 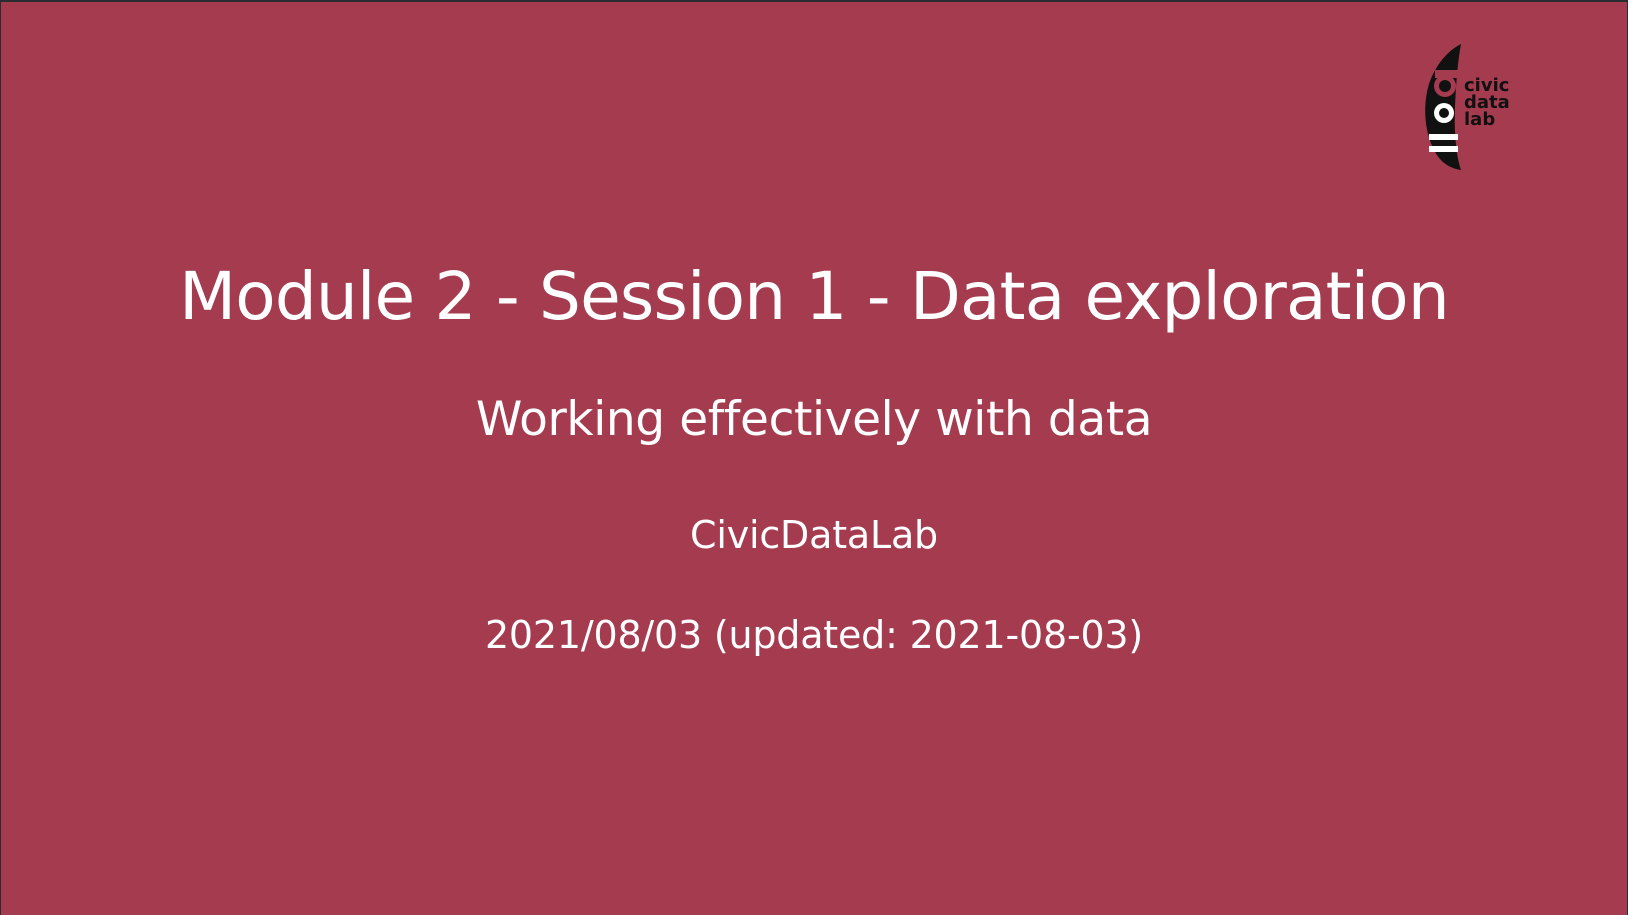 What do you see at coordinates (814, 635) in the screenshot?
I see `slide-date: 2021/08/03 (updated: 2021-08-03)` at bounding box center [814, 635].